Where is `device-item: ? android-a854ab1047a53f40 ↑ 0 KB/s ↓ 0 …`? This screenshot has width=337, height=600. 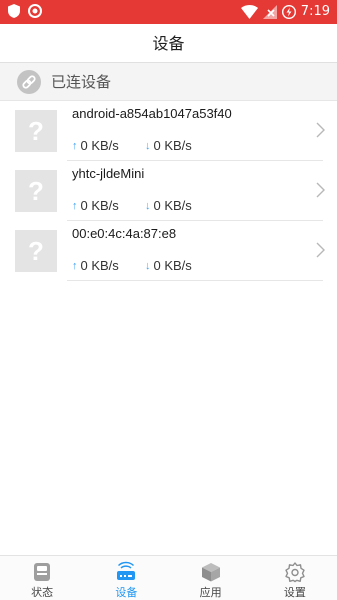
device-item: ? android-a854ab1047a53f40 ↑ 0 KB/s ↓ 0 … is located at coordinates (168, 131).